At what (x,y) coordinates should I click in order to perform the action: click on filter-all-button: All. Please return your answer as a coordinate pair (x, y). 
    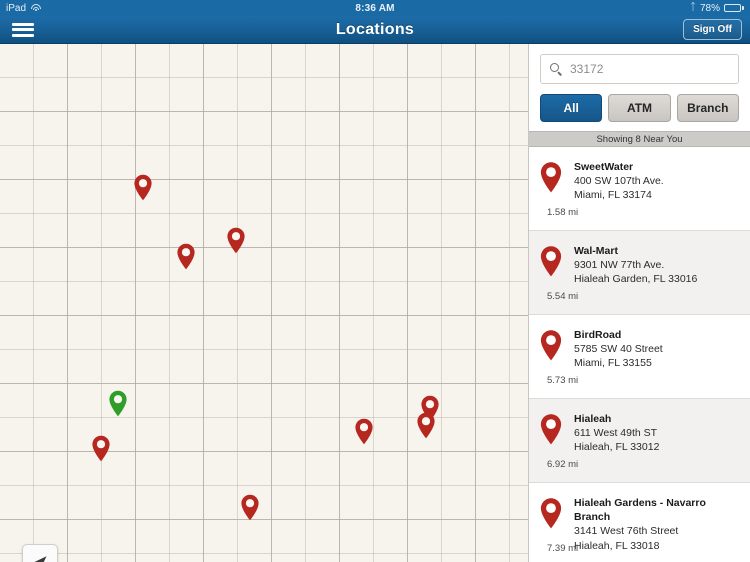
    Looking at the image, I should click on (571, 108).